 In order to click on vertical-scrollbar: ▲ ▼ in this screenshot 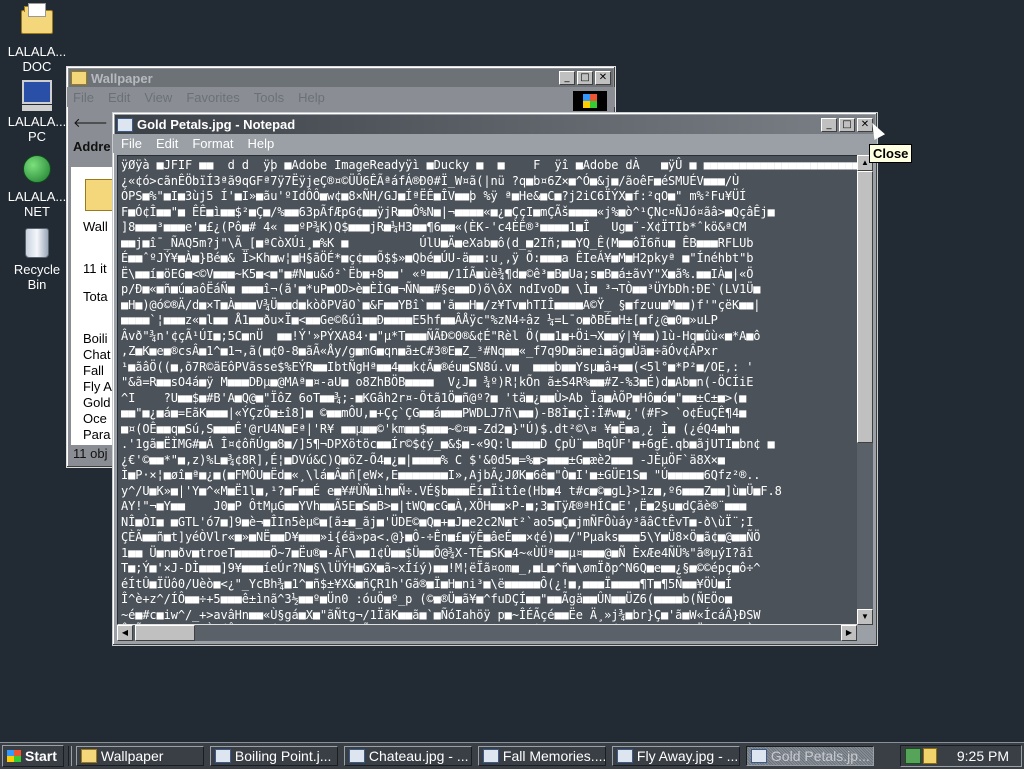, I will do `click(865, 390)`.